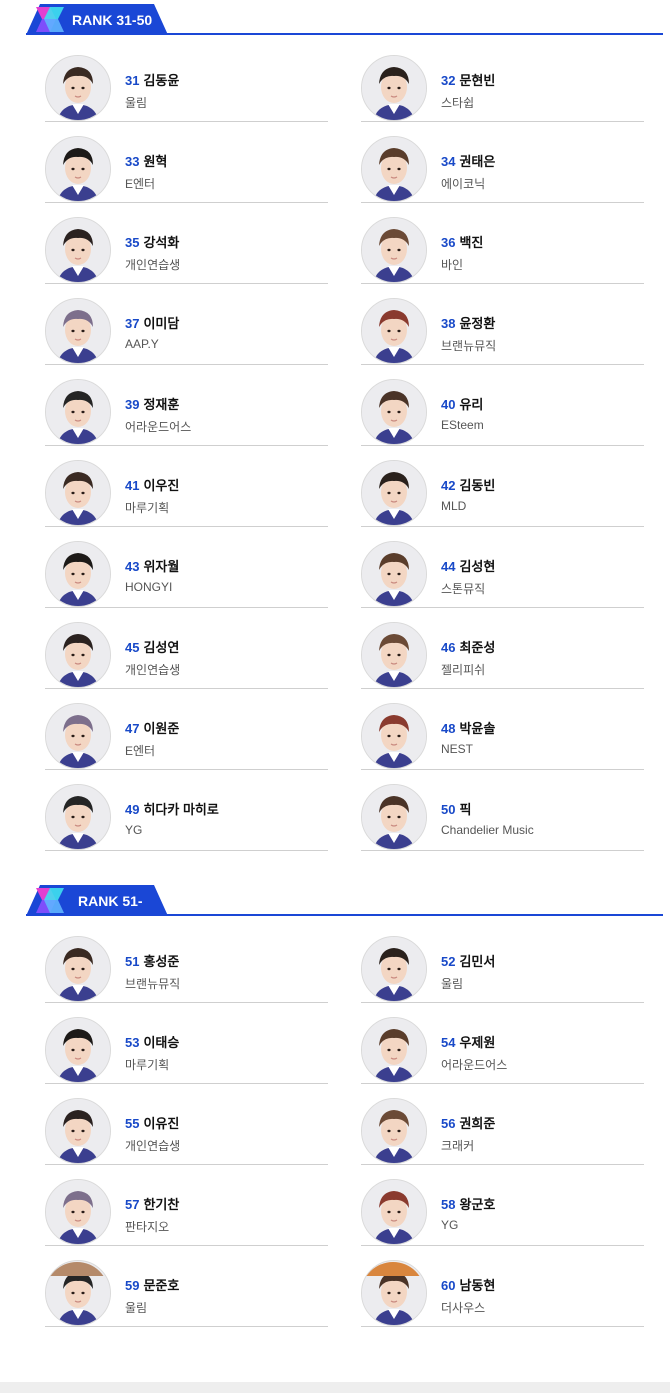 Image resolution: width=670 pixels, height=1393 pixels. I want to click on trainee-card: 31 김동윤울림, so click(186, 81).